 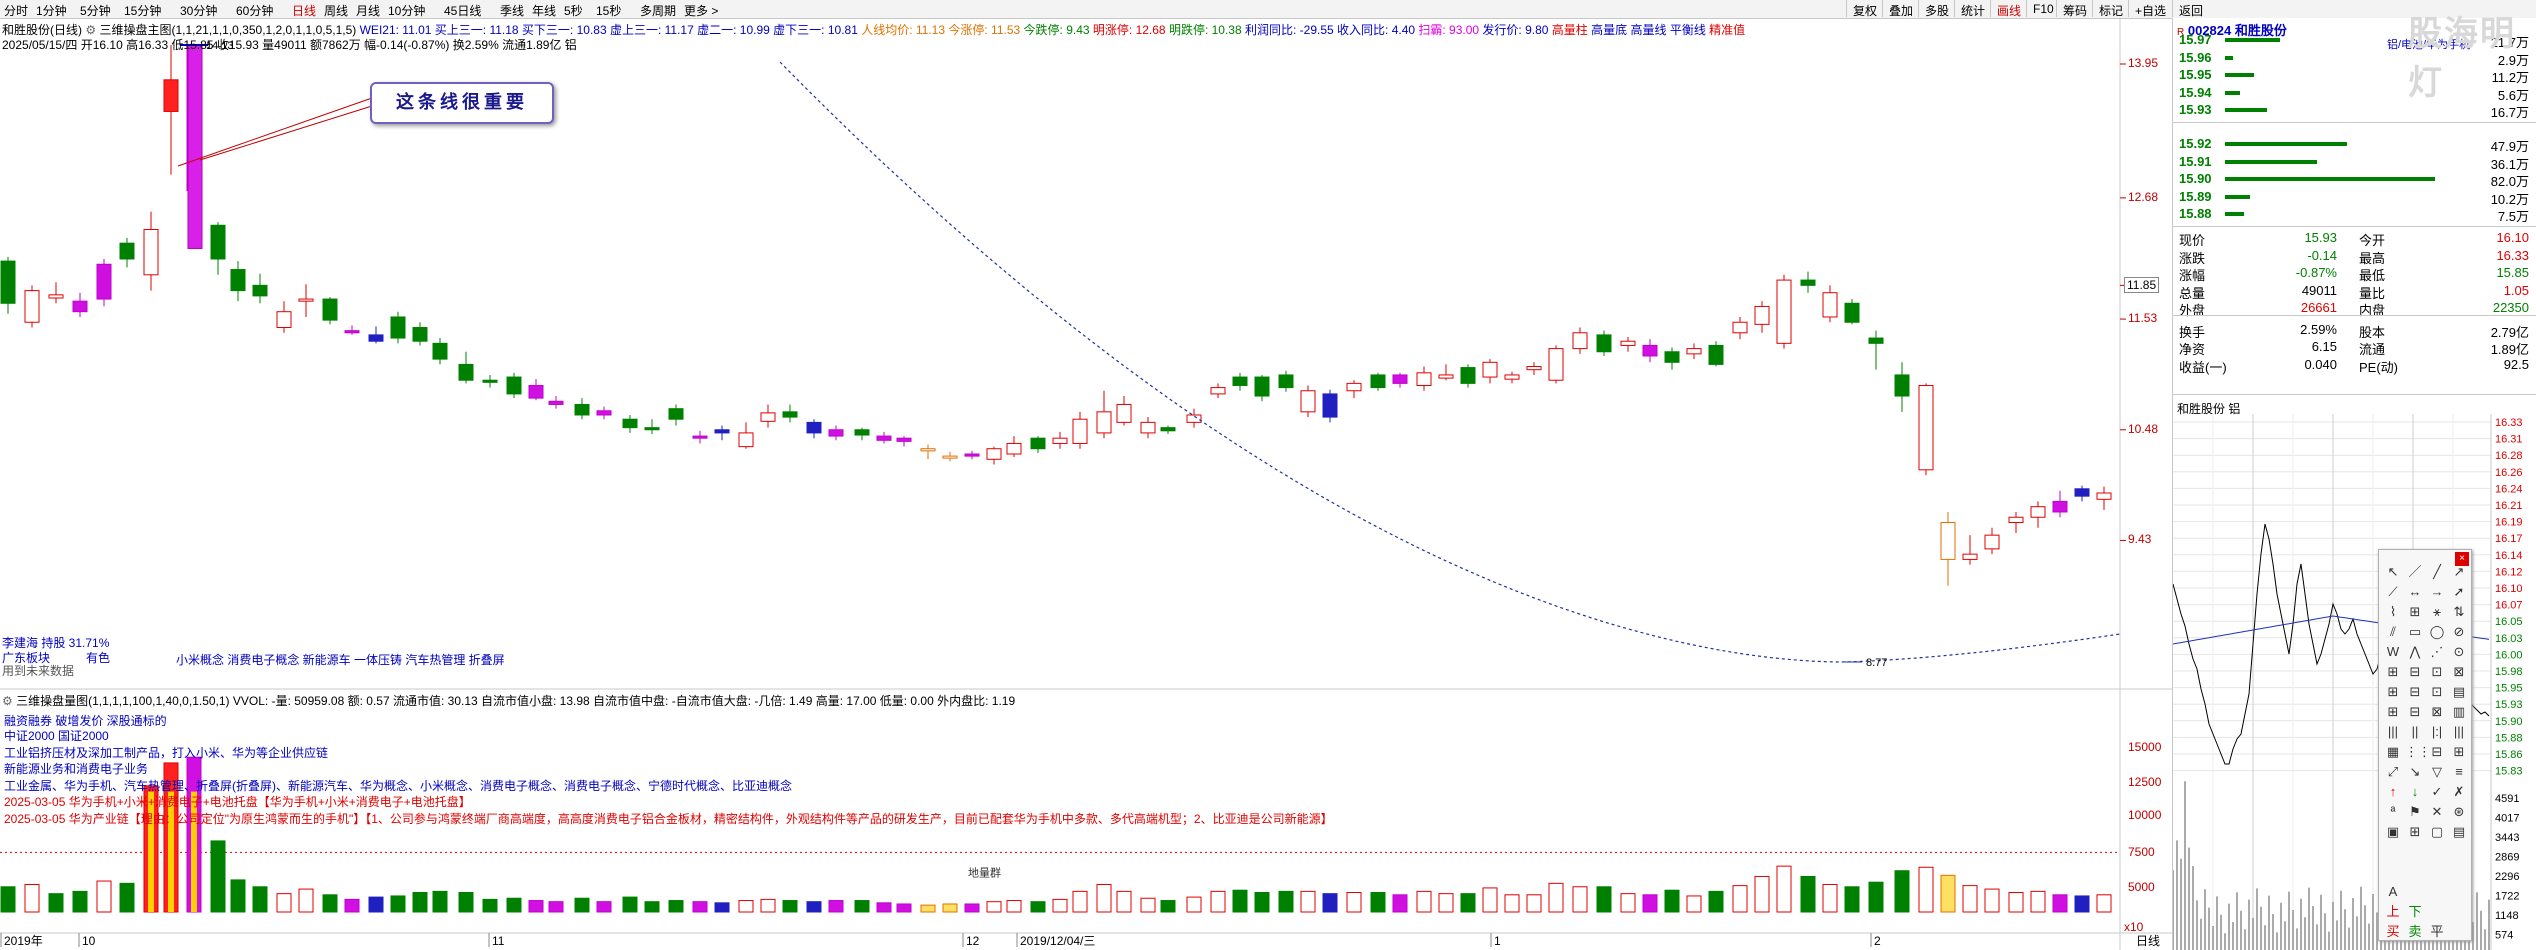 I want to click on draw-tool-13: ▭, so click(x=2415, y=632).